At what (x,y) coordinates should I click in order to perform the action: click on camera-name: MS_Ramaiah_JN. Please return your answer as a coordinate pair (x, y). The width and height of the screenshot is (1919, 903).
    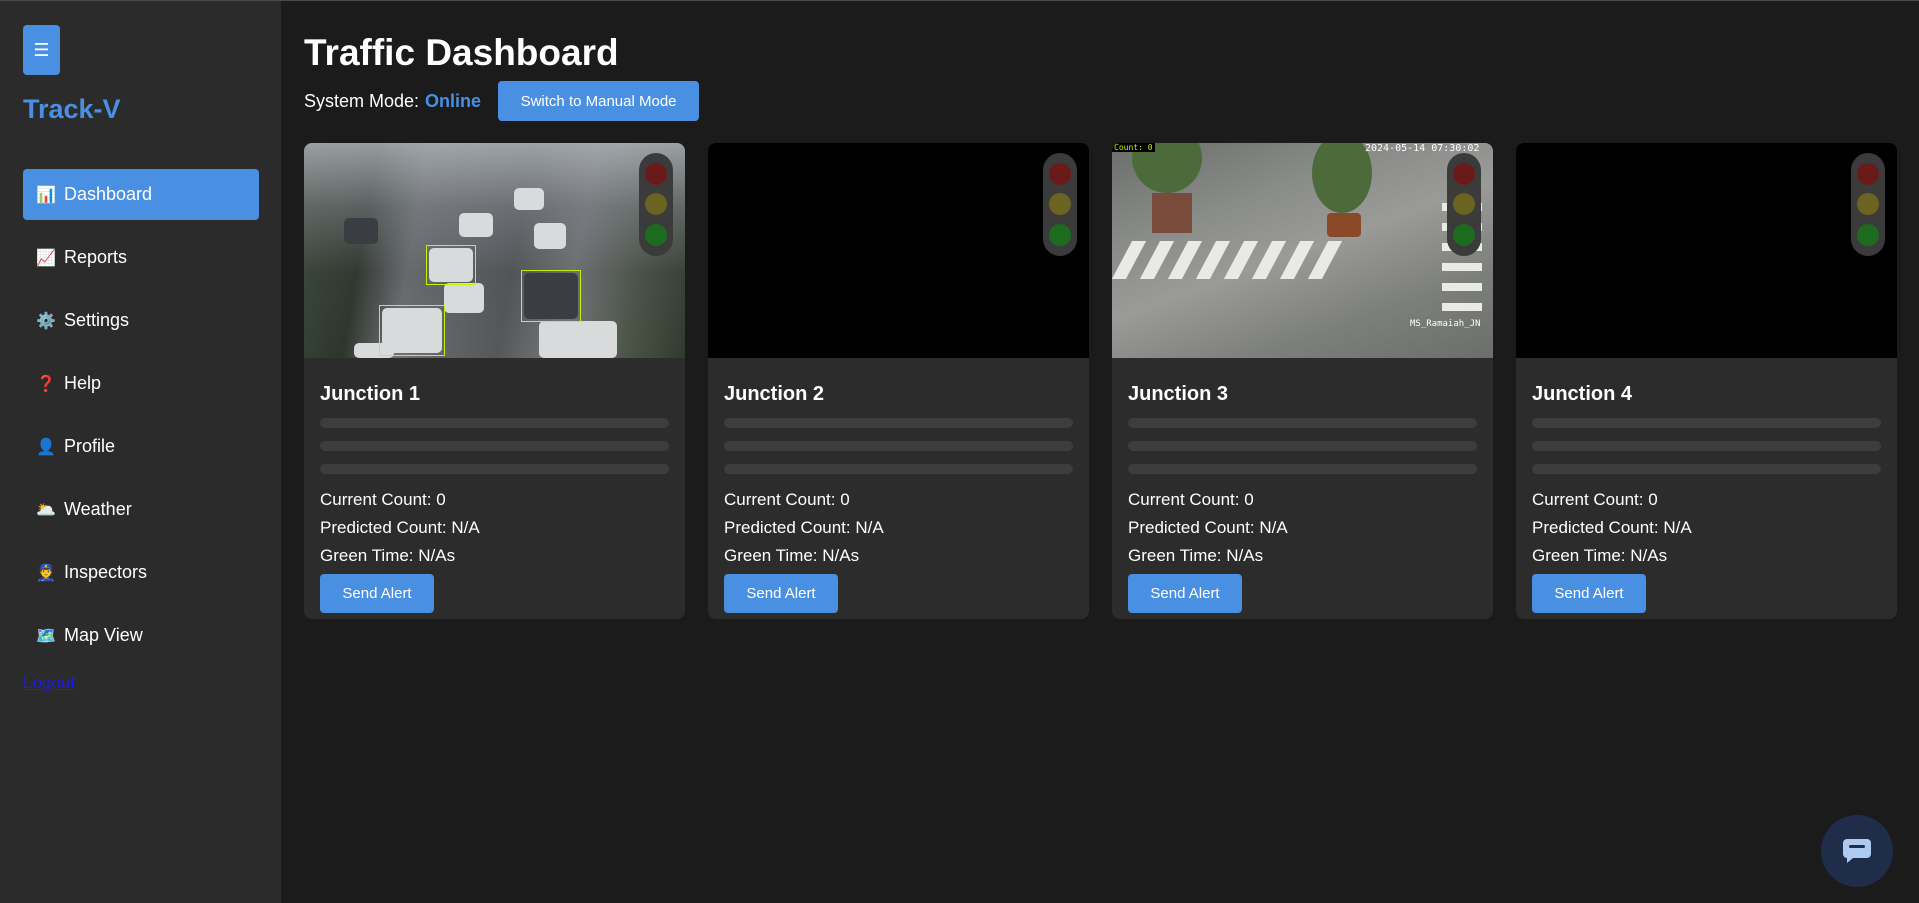
    Looking at the image, I should click on (1445, 324).